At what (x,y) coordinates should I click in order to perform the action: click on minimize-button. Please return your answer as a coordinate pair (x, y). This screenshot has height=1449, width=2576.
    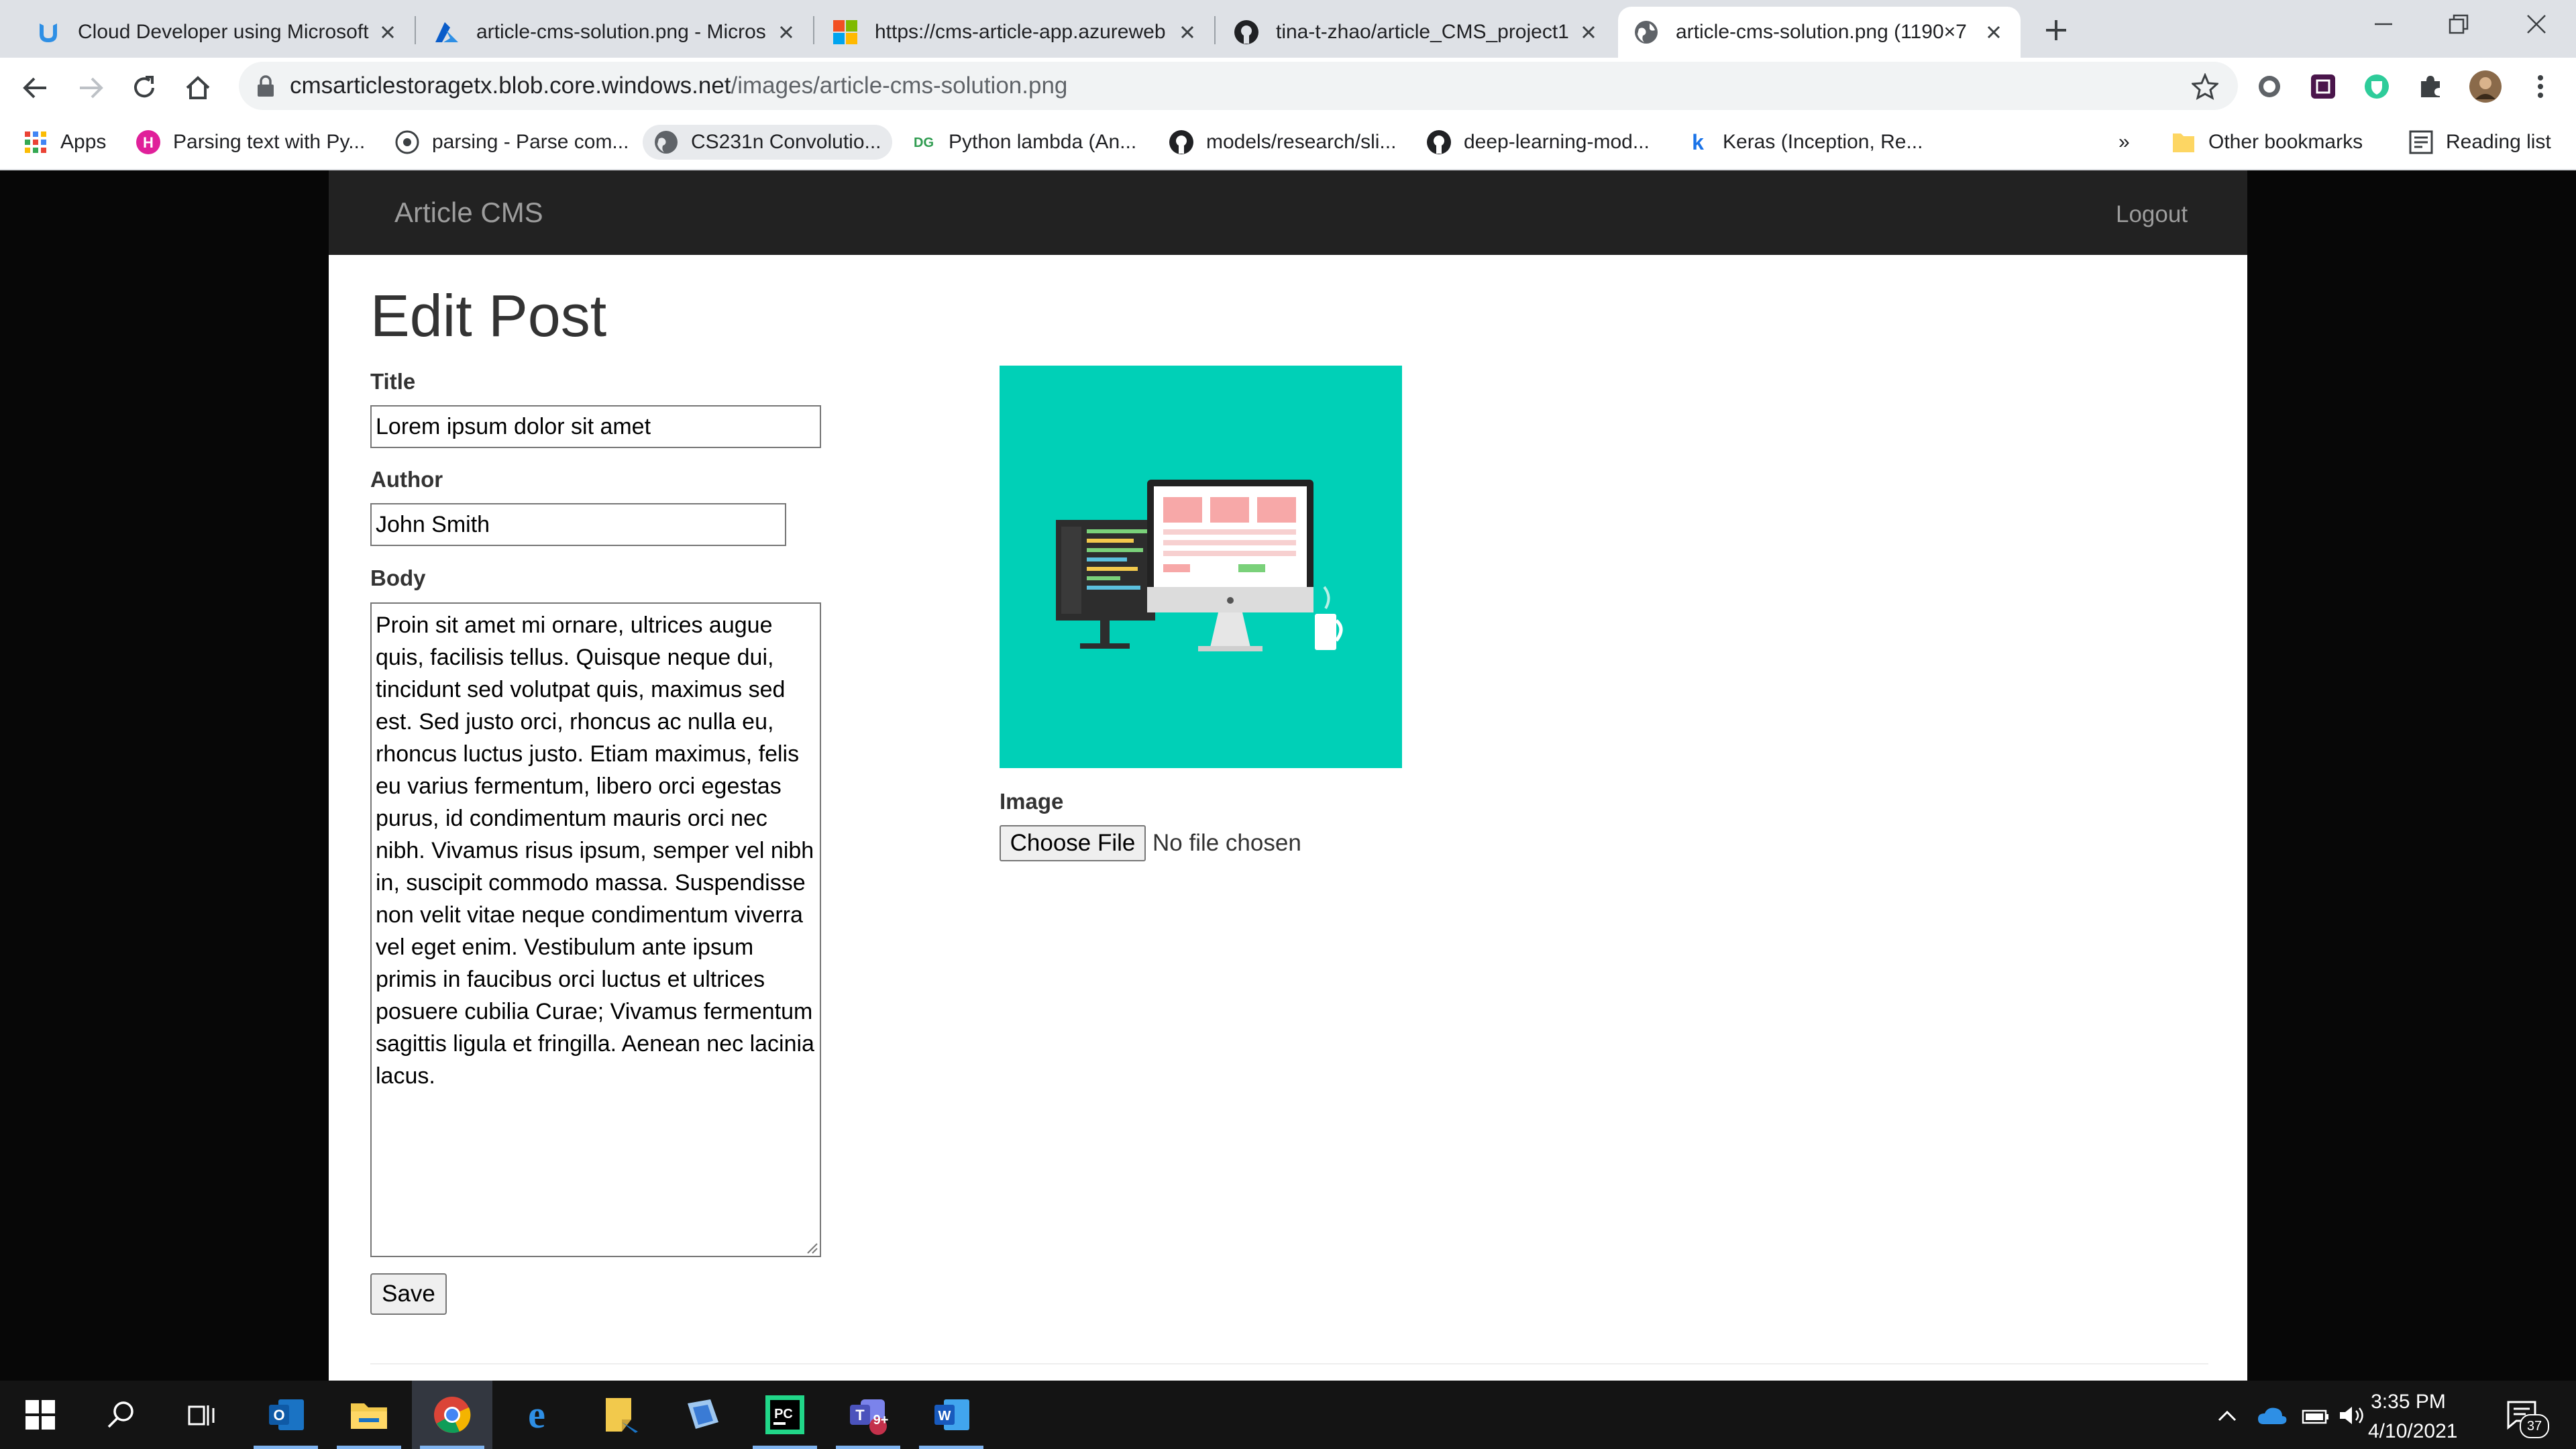
    Looking at the image, I should click on (2383, 24).